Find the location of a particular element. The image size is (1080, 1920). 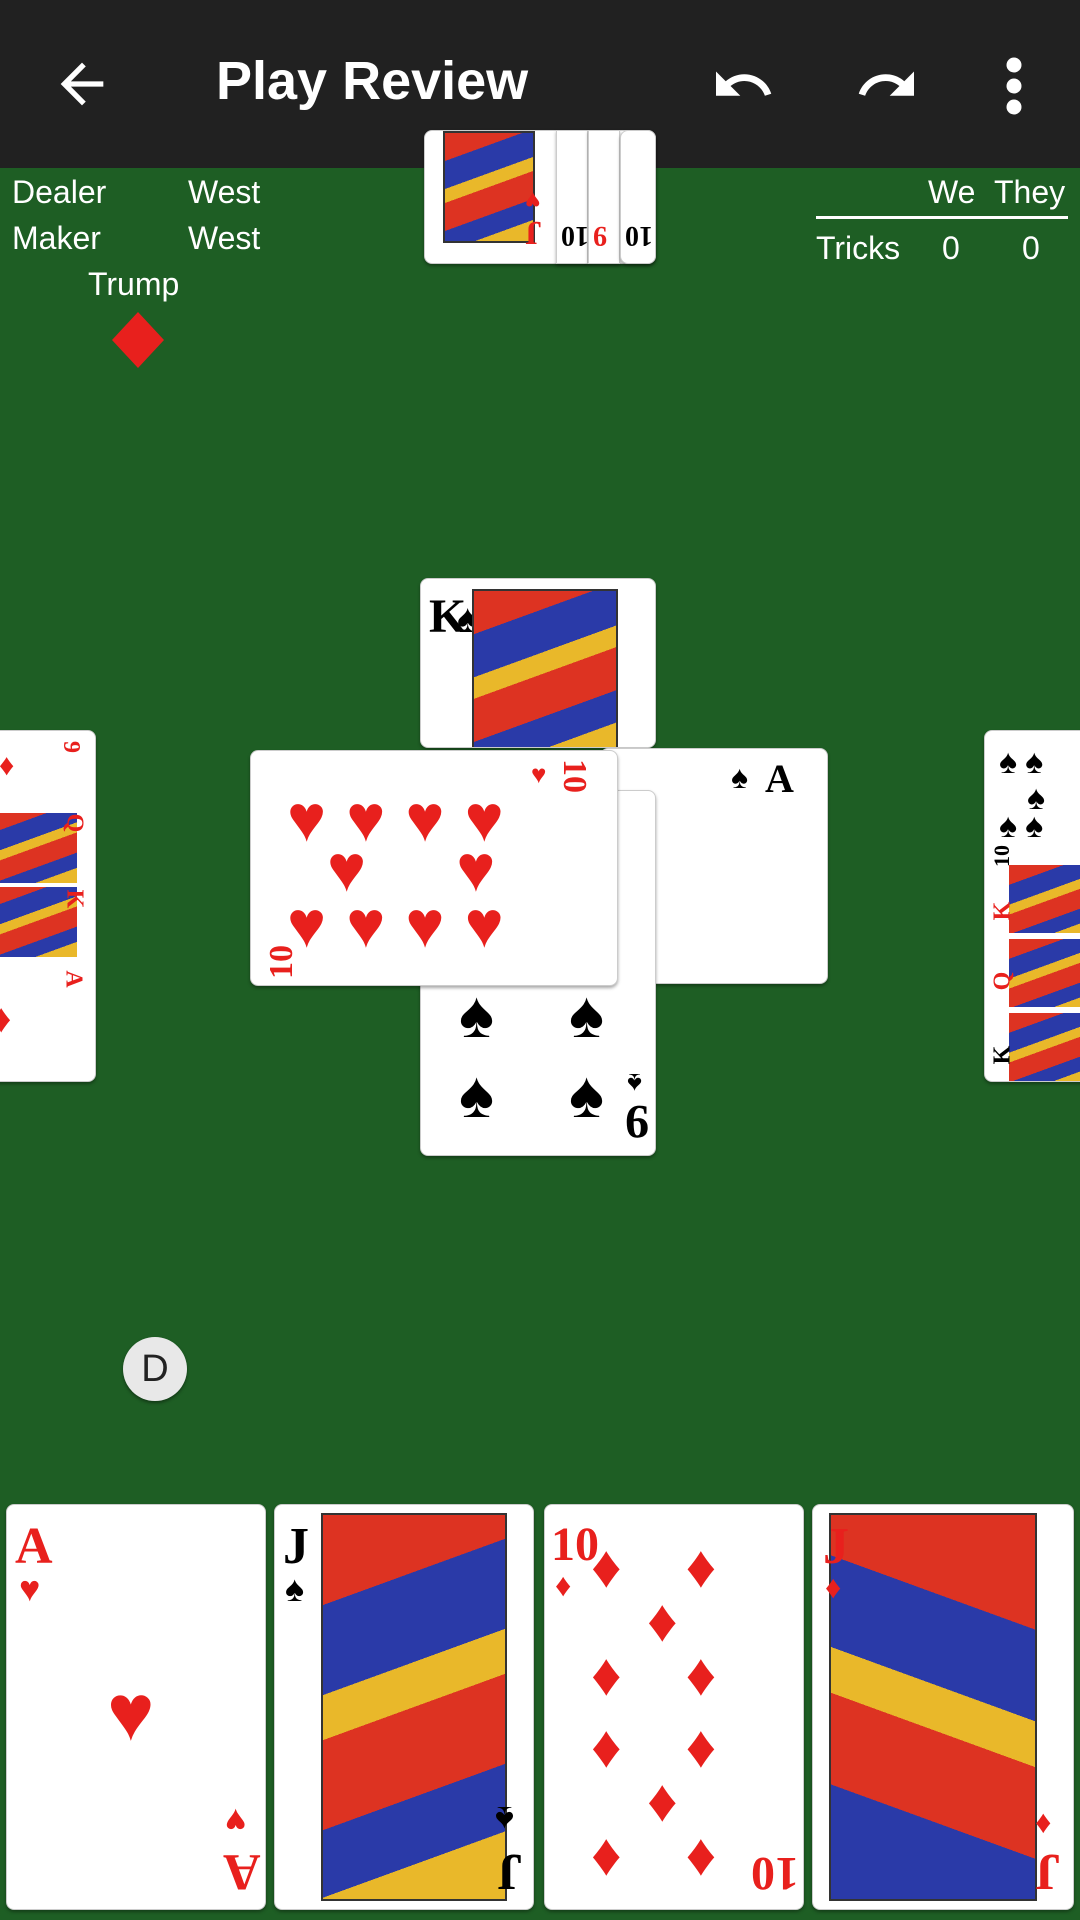

arrow-left-icon is located at coordinates (82, 84).